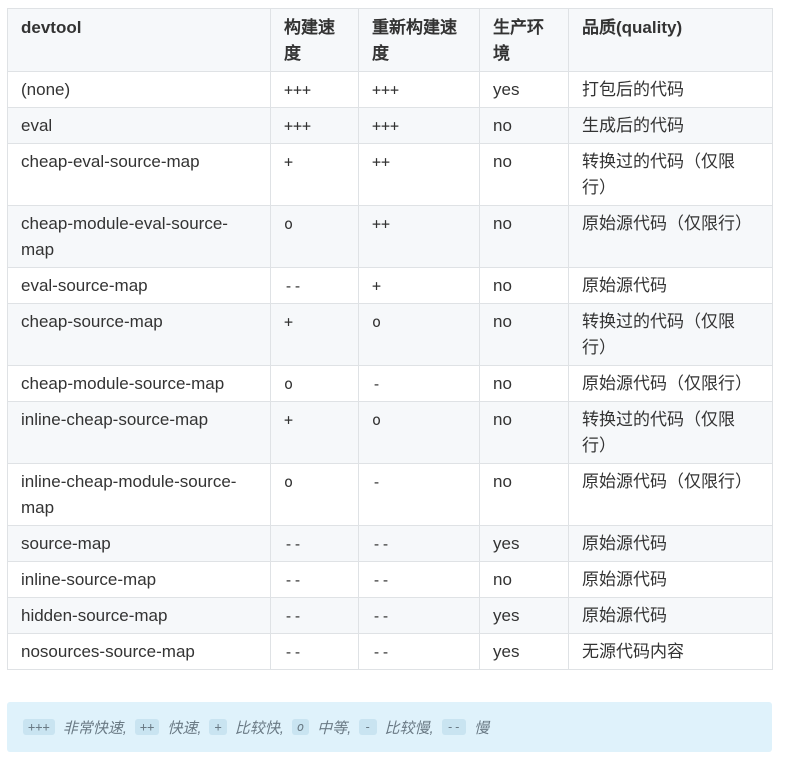  I want to click on devtool-cell: cheap-module-source-map, so click(139, 383).